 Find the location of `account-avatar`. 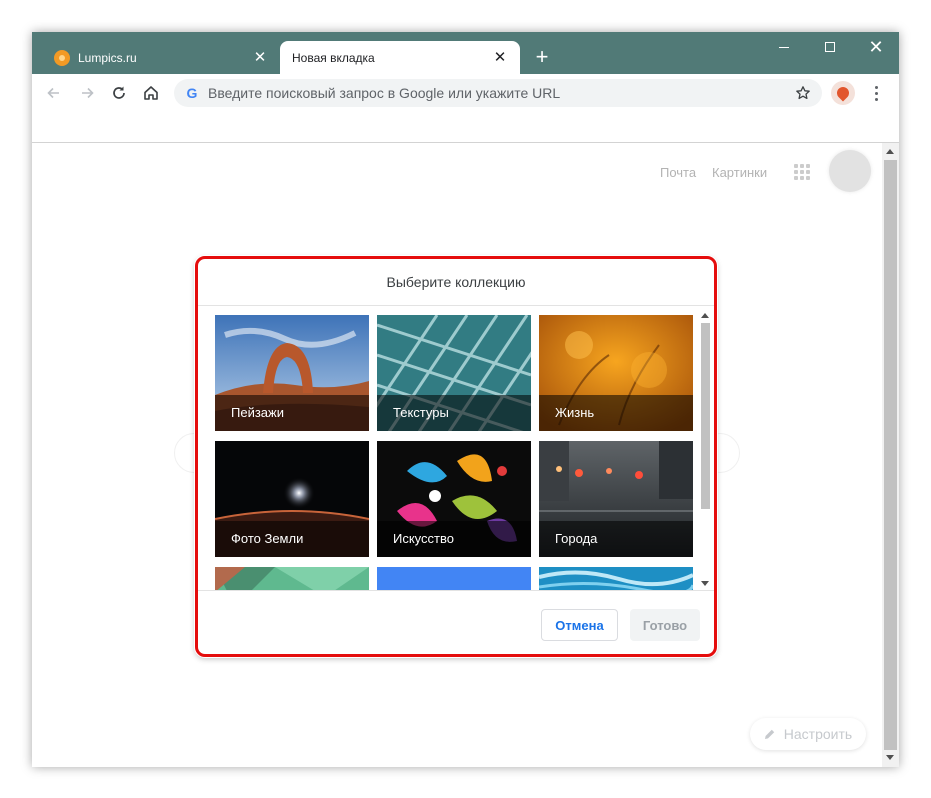

account-avatar is located at coordinates (850, 171).